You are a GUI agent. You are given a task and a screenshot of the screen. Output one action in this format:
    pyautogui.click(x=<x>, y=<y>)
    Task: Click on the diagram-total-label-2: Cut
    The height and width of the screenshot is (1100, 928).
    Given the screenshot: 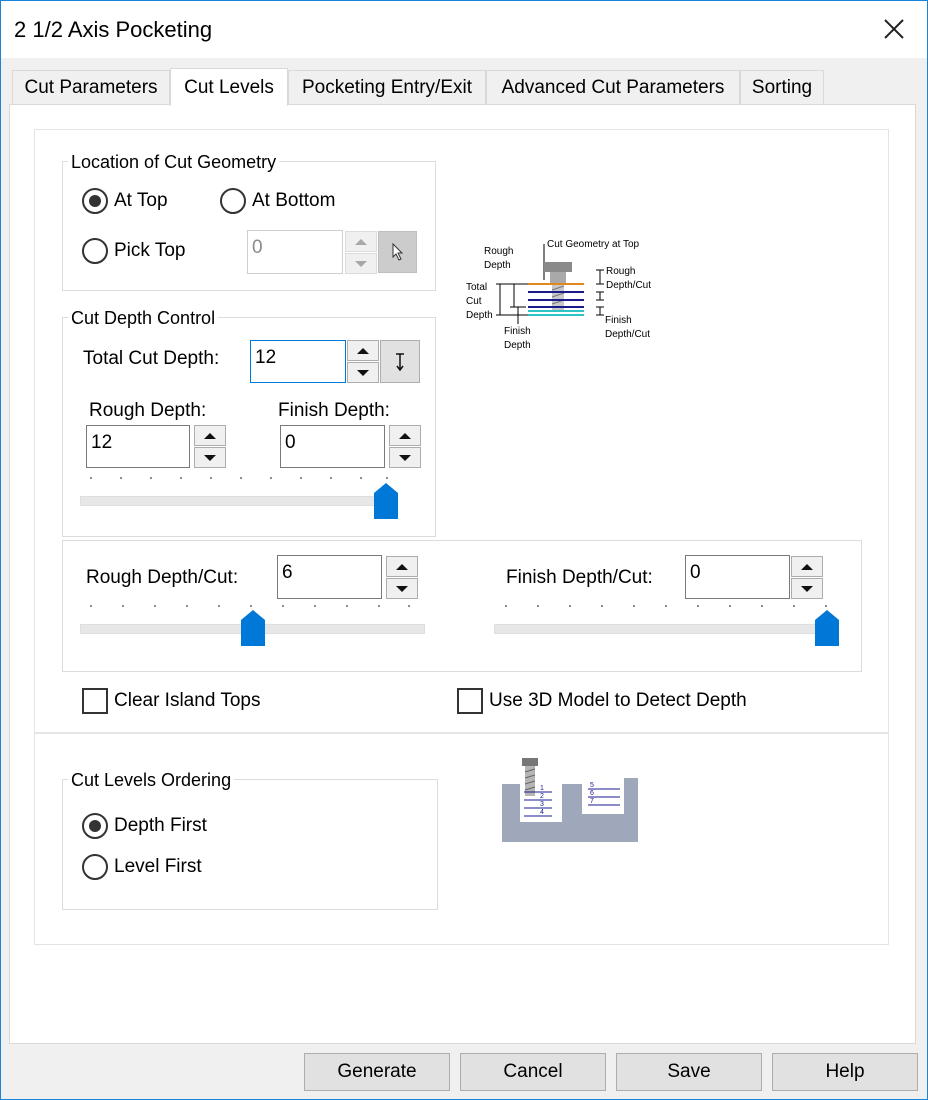 What is the action you would take?
    pyautogui.click(x=474, y=301)
    